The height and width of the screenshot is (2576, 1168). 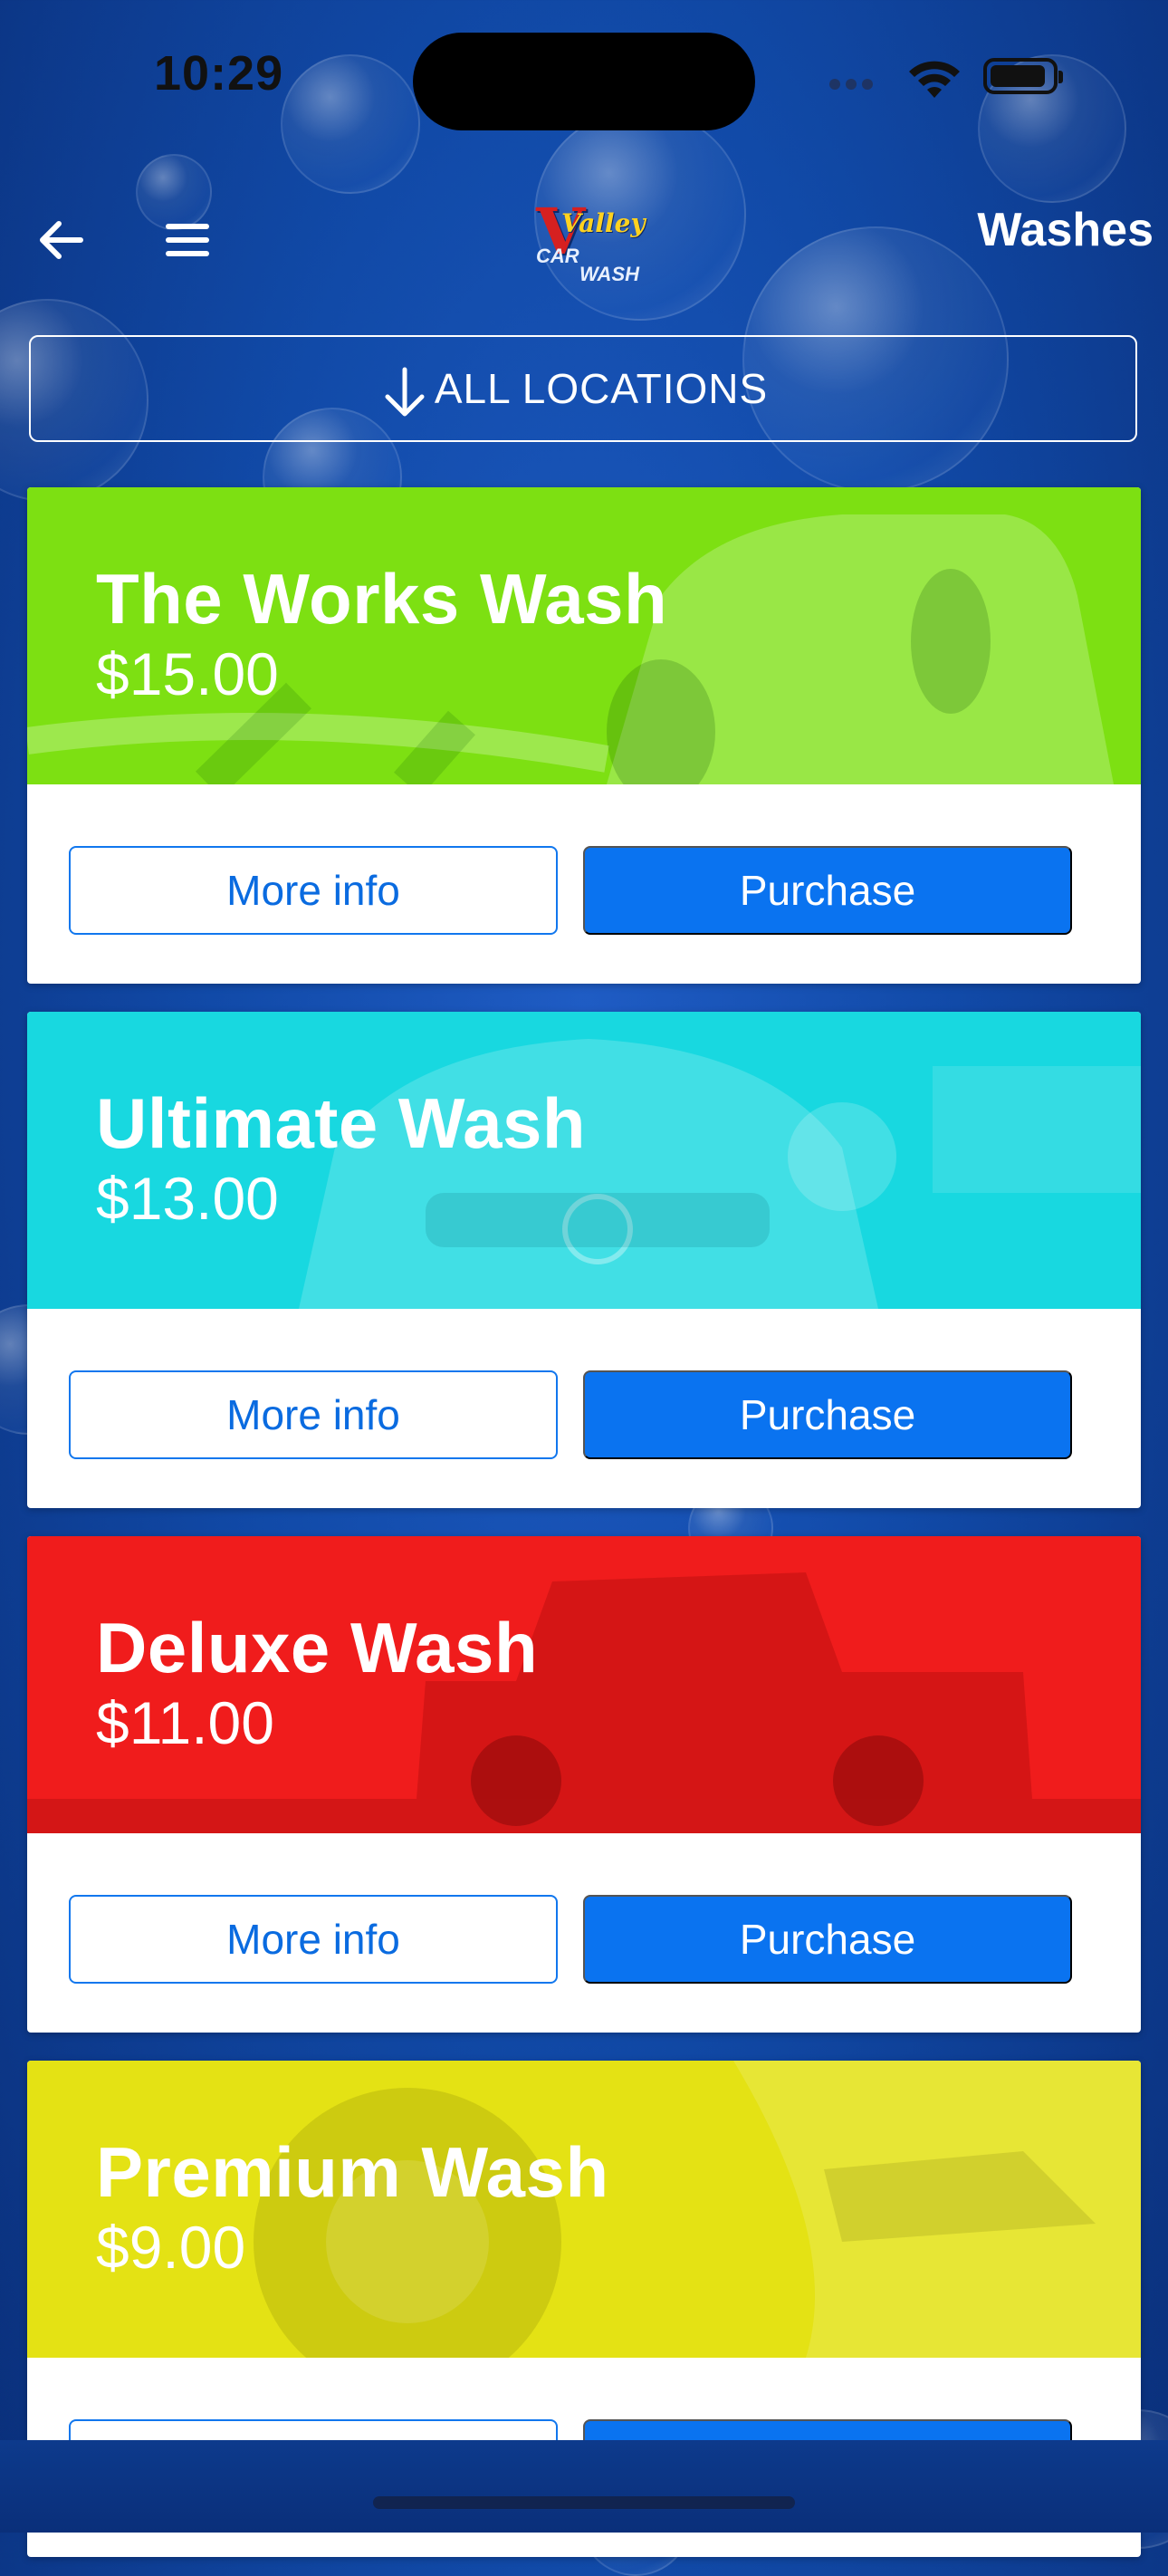 I want to click on status-time: 10:29, so click(x=219, y=73).